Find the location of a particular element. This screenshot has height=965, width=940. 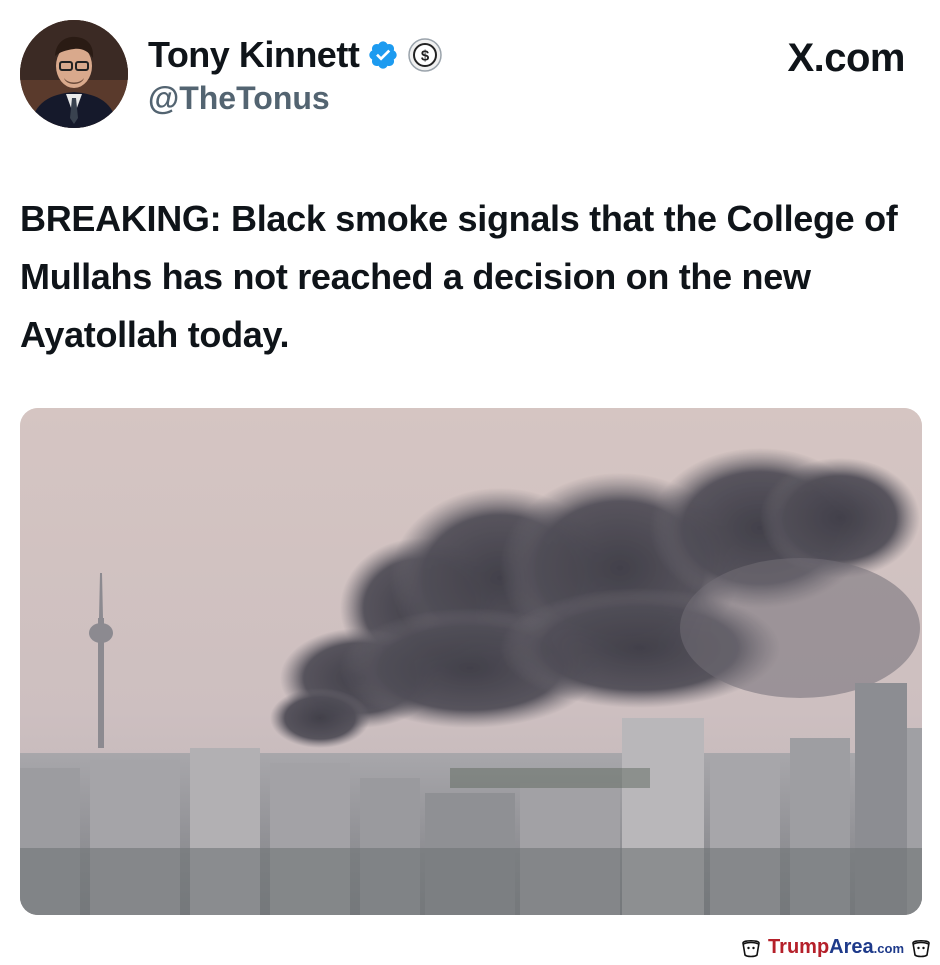

watermark-part1: Trump is located at coordinates (799, 947).